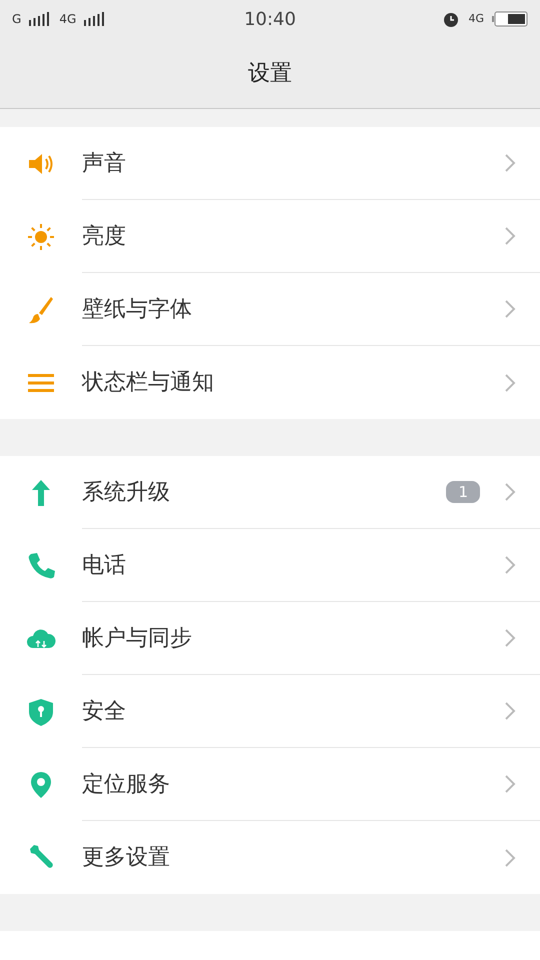  I want to click on row-label: 状态栏与通知, so click(148, 383).